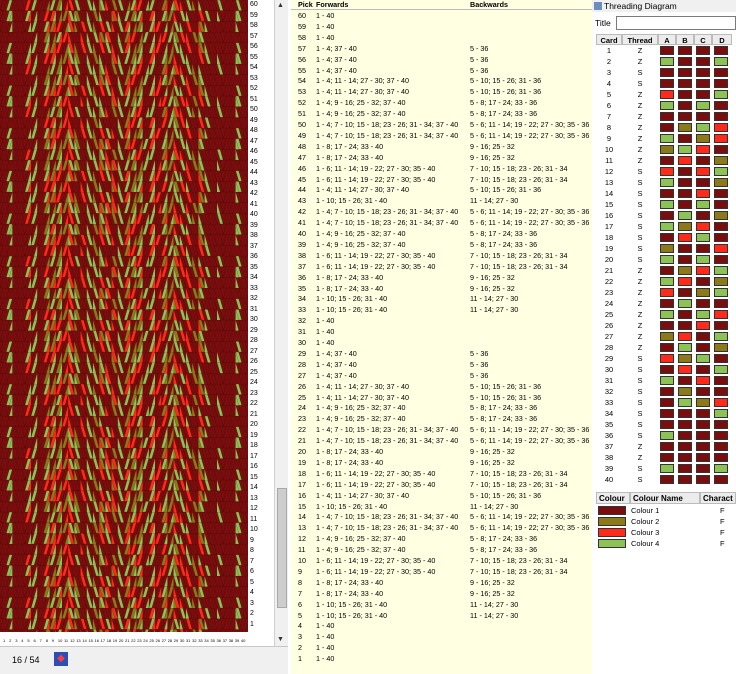  What do you see at coordinates (254, 340) in the screenshot?
I see `ruler-pick-label: 28` at bounding box center [254, 340].